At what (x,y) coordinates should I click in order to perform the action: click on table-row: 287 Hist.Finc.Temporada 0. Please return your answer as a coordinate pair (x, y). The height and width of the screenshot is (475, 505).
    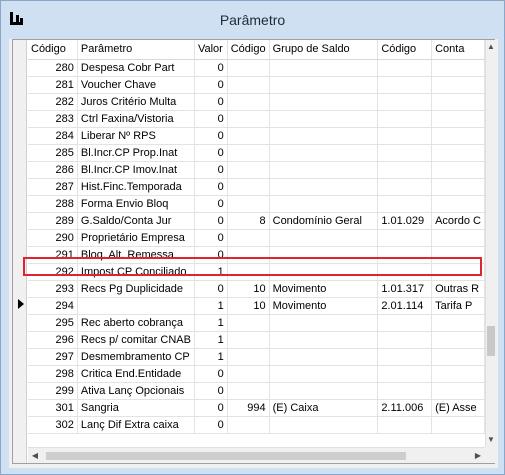
    Looking at the image, I should click on (256, 187).